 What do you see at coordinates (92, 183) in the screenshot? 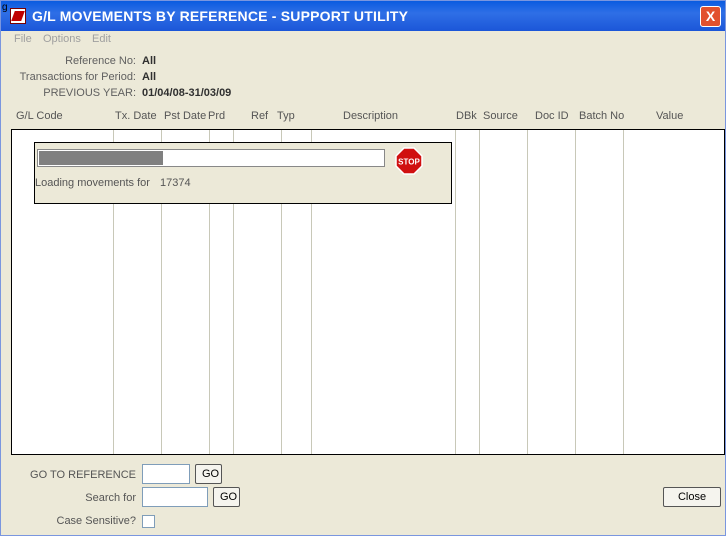
I see `loading-text: Loading movements for` at bounding box center [92, 183].